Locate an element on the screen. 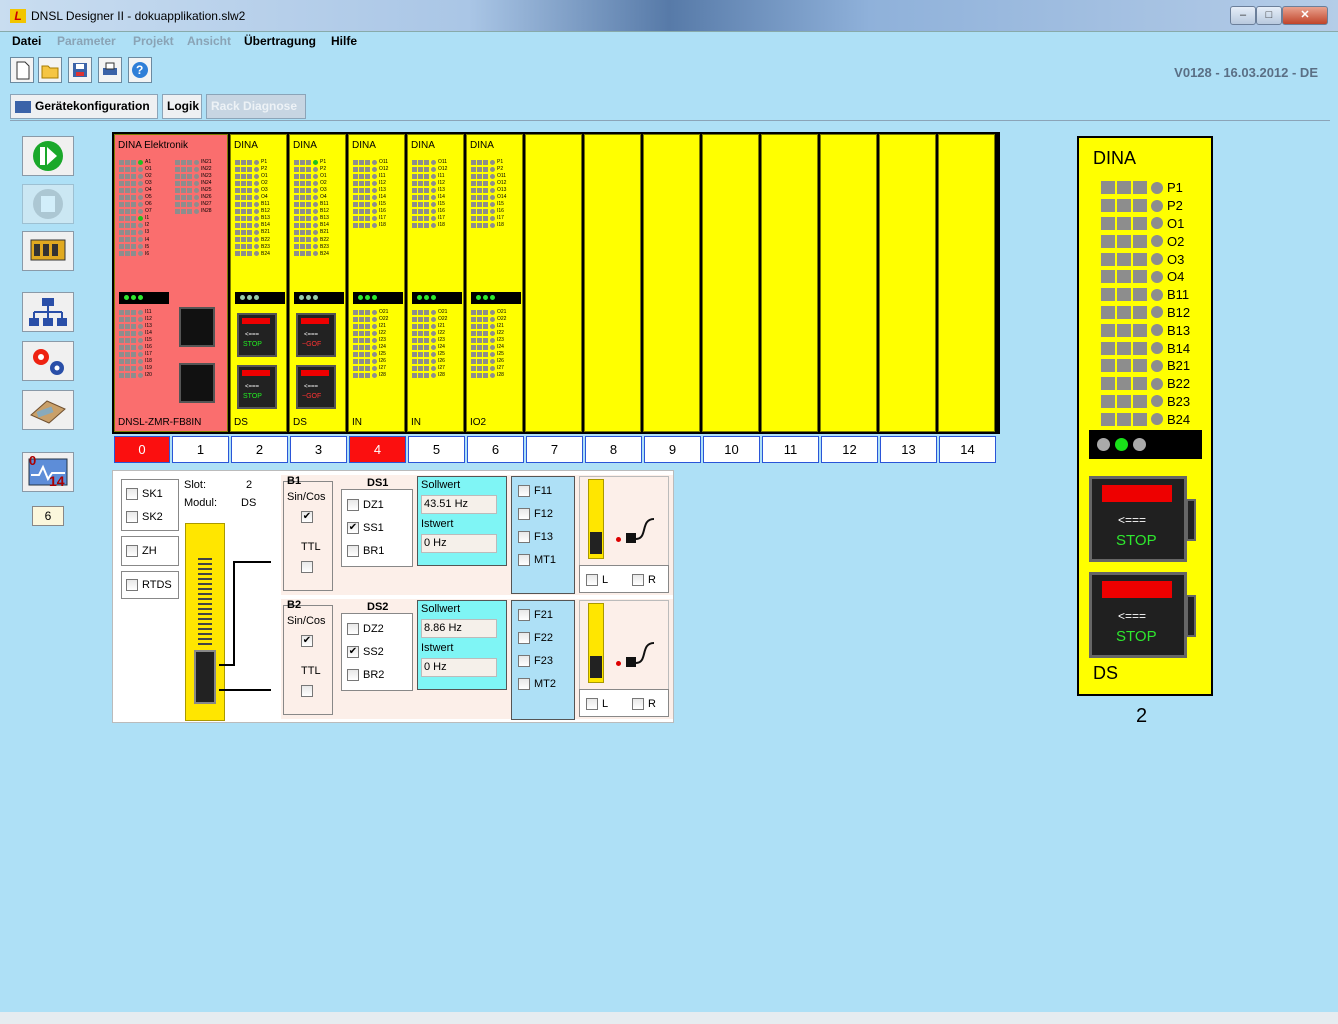 The height and width of the screenshot is (1024, 1338). slot-number-5: 5 is located at coordinates (436, 449).